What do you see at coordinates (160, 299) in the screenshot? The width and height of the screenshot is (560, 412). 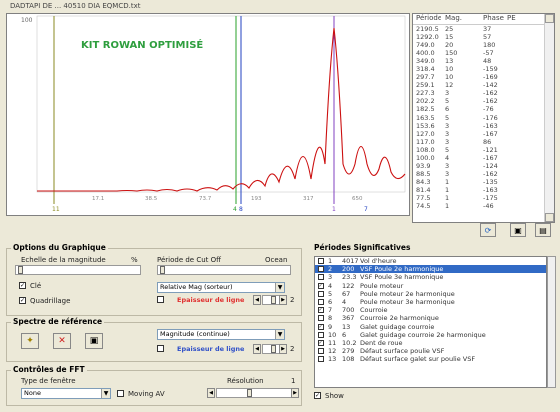 I see `thickness-color-box` at bounding box center [160, 299].